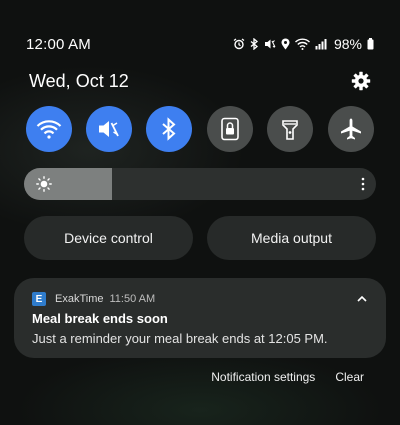 Image resolution: width=400 pixels, height=425 pixels. What do you see at coordinates (201, 81) in the screenshot?
I see `date-row: Wed, Oct 12` at bounding box center [201, 81].